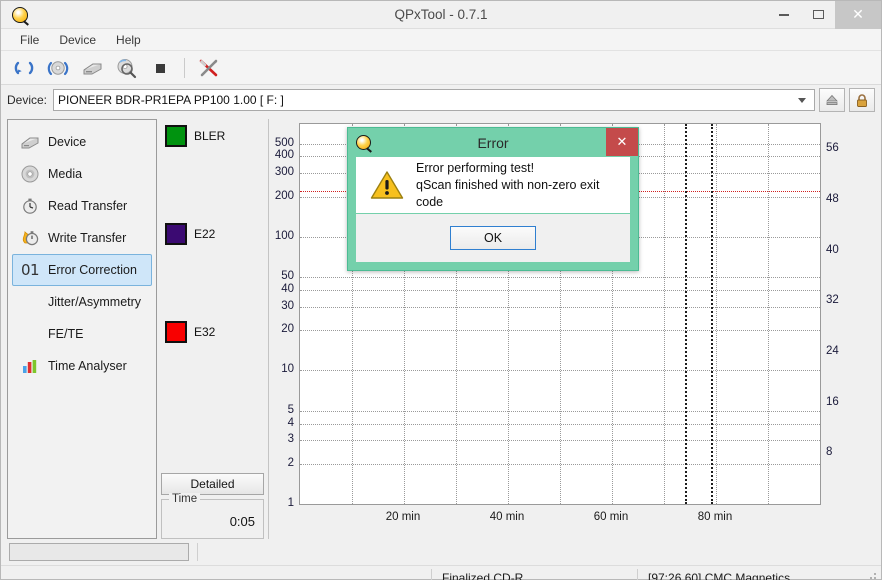 This screenshot has height=580, width=882. Describe the element at coordinates (128, 40) in the screenshot. I see `menu-help: Help` at that location.